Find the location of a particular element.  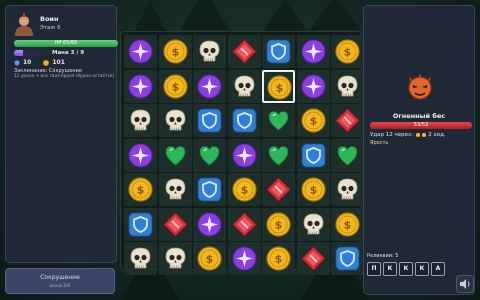

emerald-gem-icon is located at coordinates (278, 155).